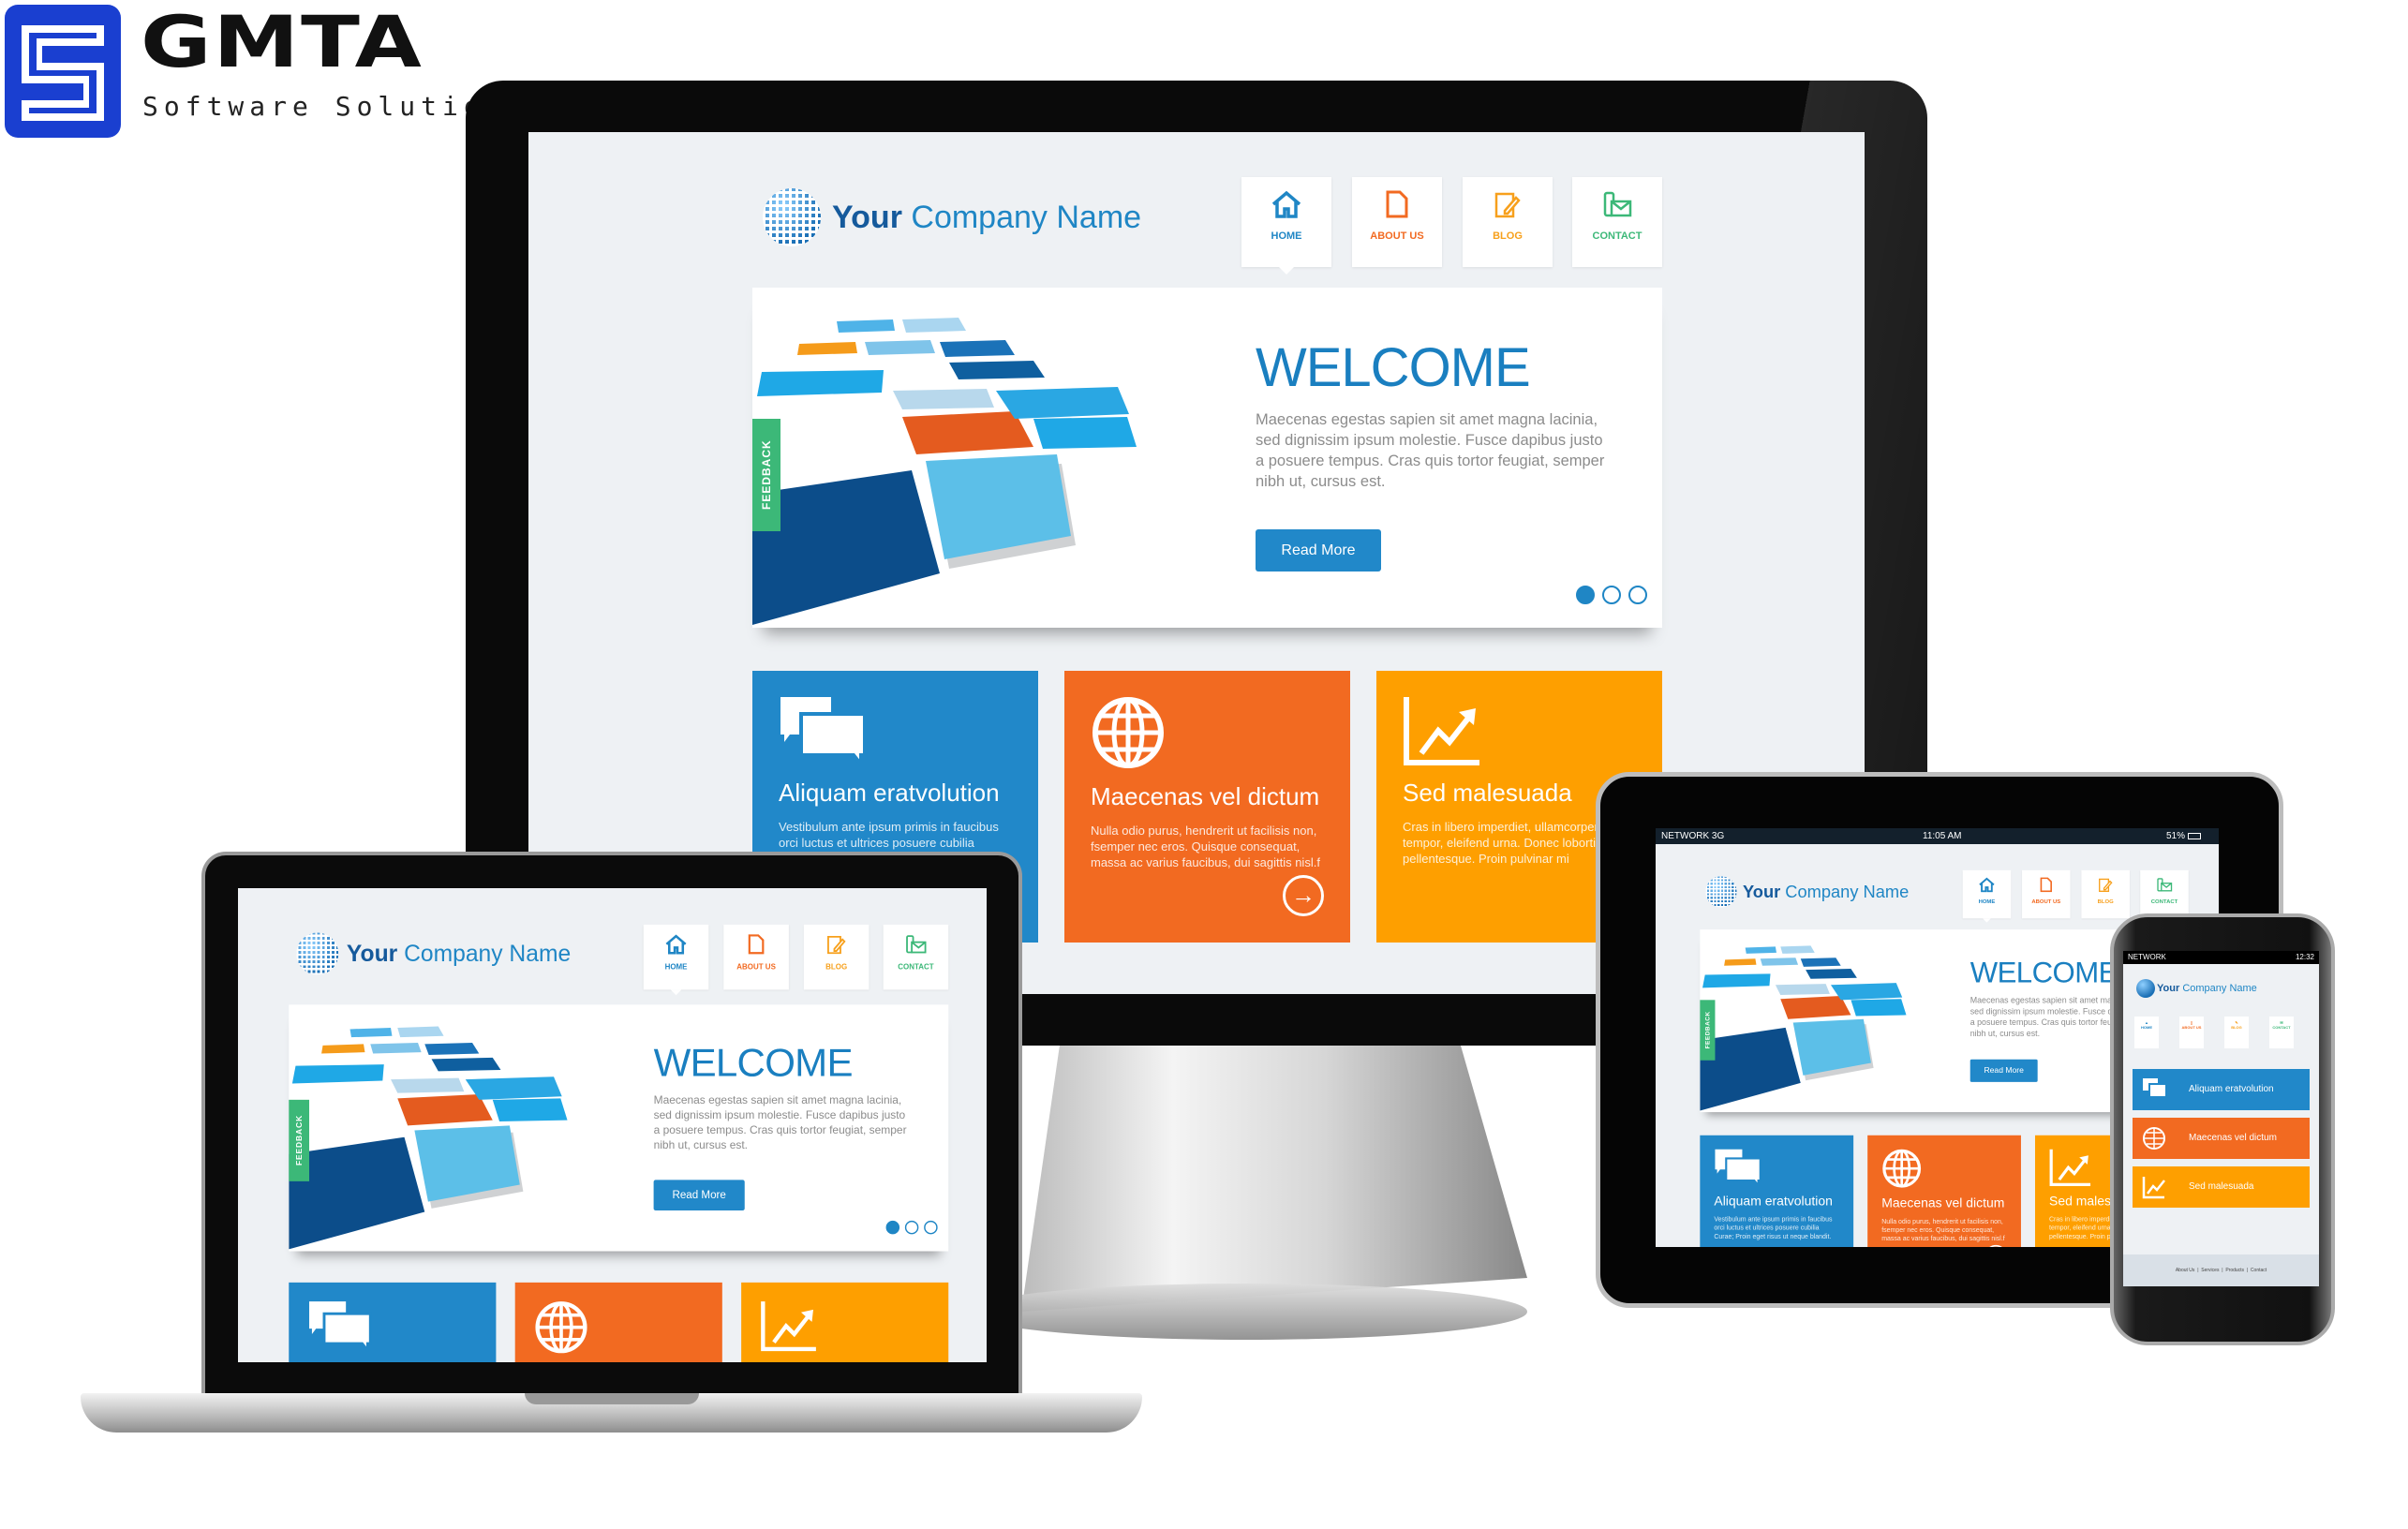 The width and height of the screenshot is (2408, 1529). I want to click on battery-icon, so click(2194, 836).